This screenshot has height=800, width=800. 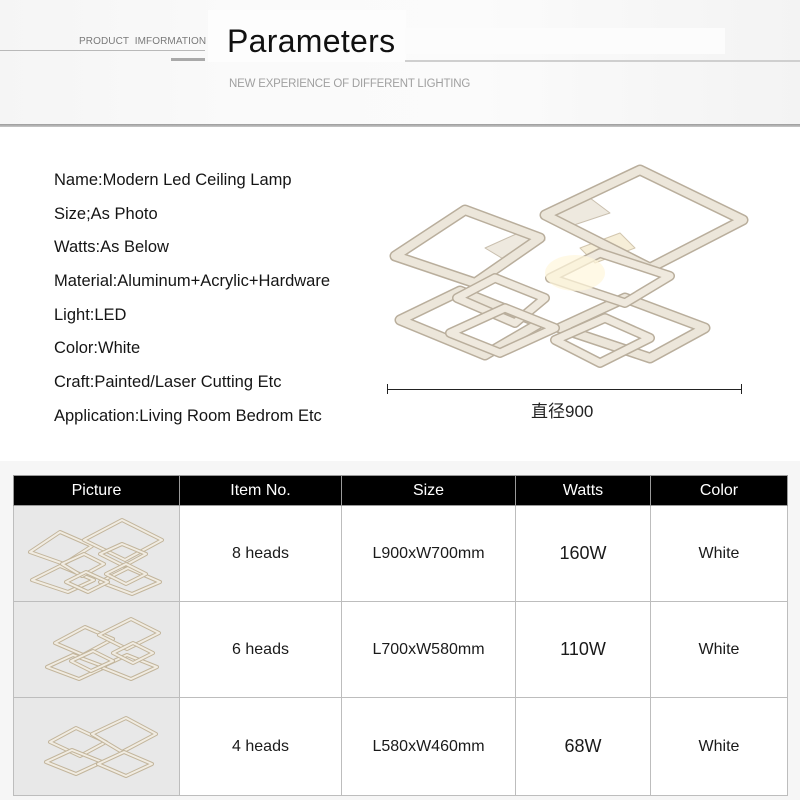 I want to click on column-header-item: Item No., so click(x=260, y=490).